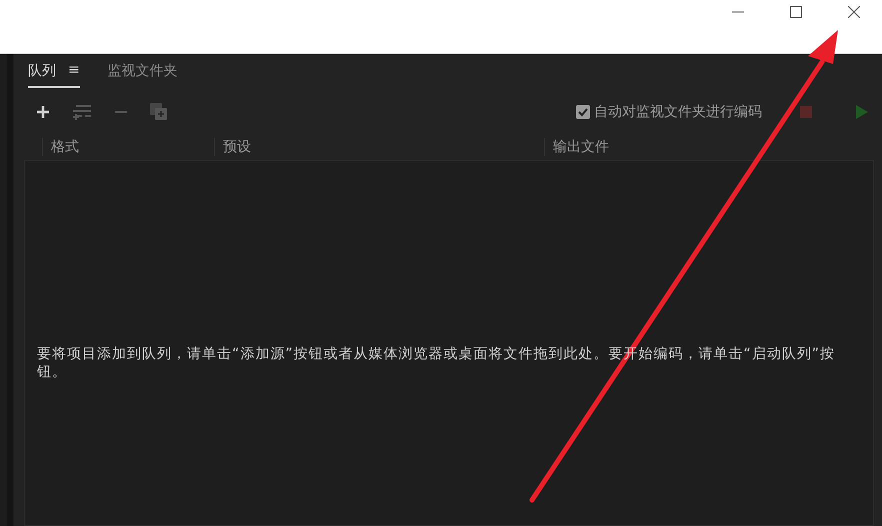  What do you see at coordinates (806, 112) in the screenshot?
I see `stop-icon` at bounding box center [806, 112].